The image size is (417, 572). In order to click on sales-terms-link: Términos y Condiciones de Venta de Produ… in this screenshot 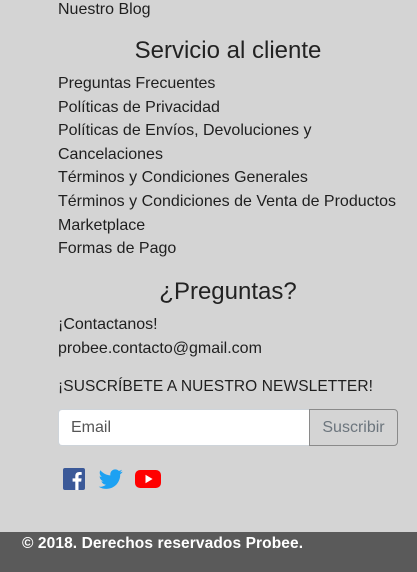, I will do `click(230, 202)`.